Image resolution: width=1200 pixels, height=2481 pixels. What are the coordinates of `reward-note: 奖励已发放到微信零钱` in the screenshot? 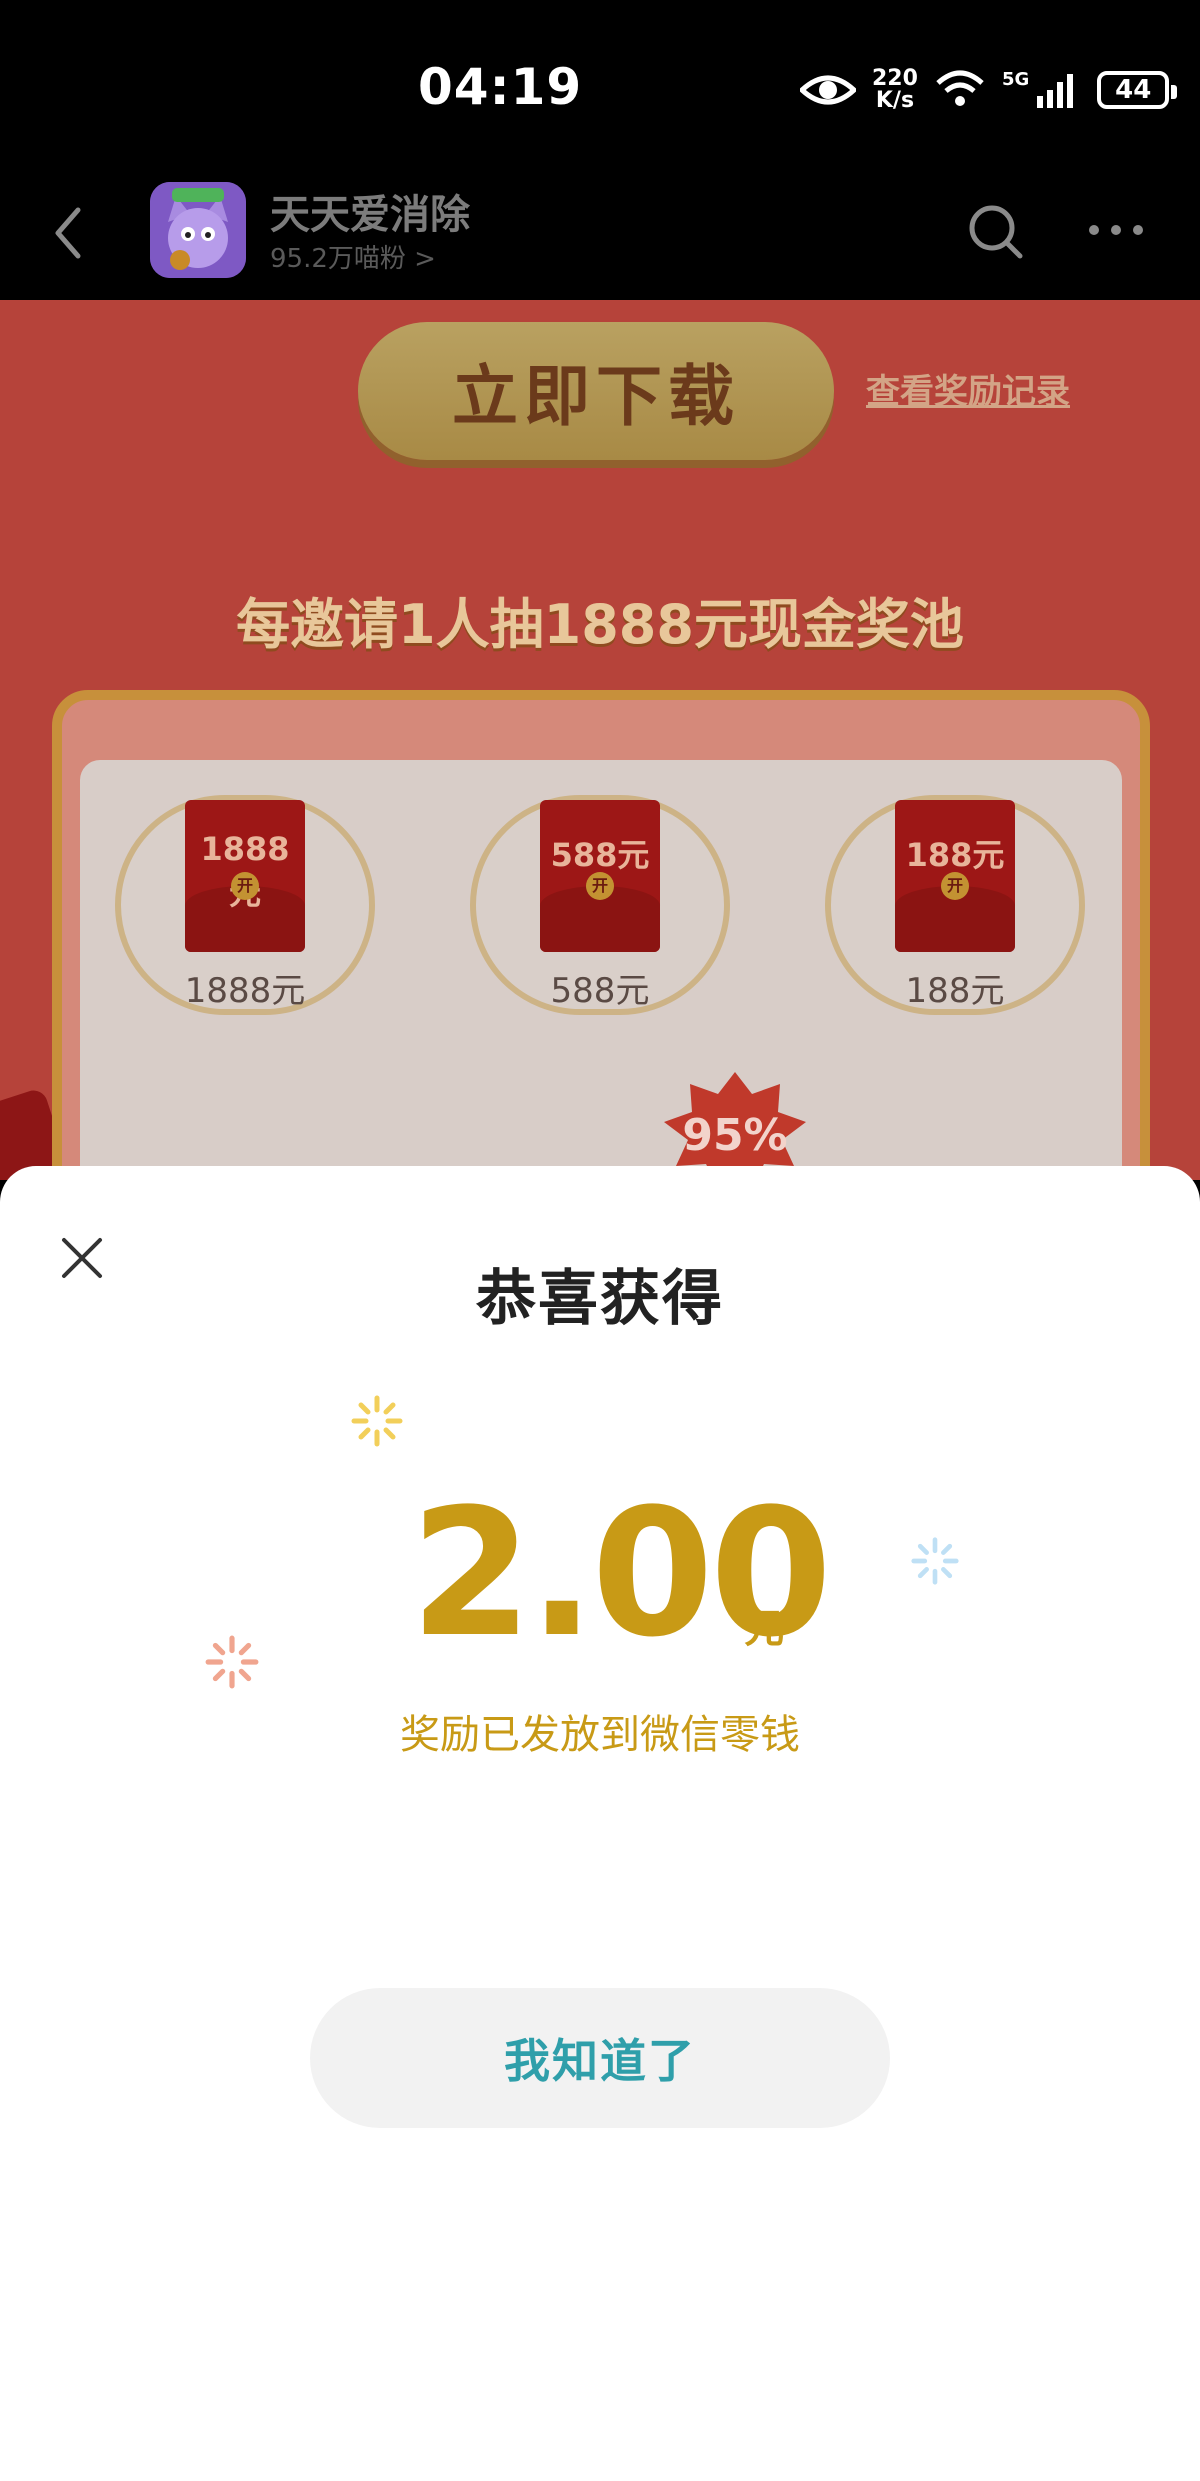 It's located at (600, 1735).